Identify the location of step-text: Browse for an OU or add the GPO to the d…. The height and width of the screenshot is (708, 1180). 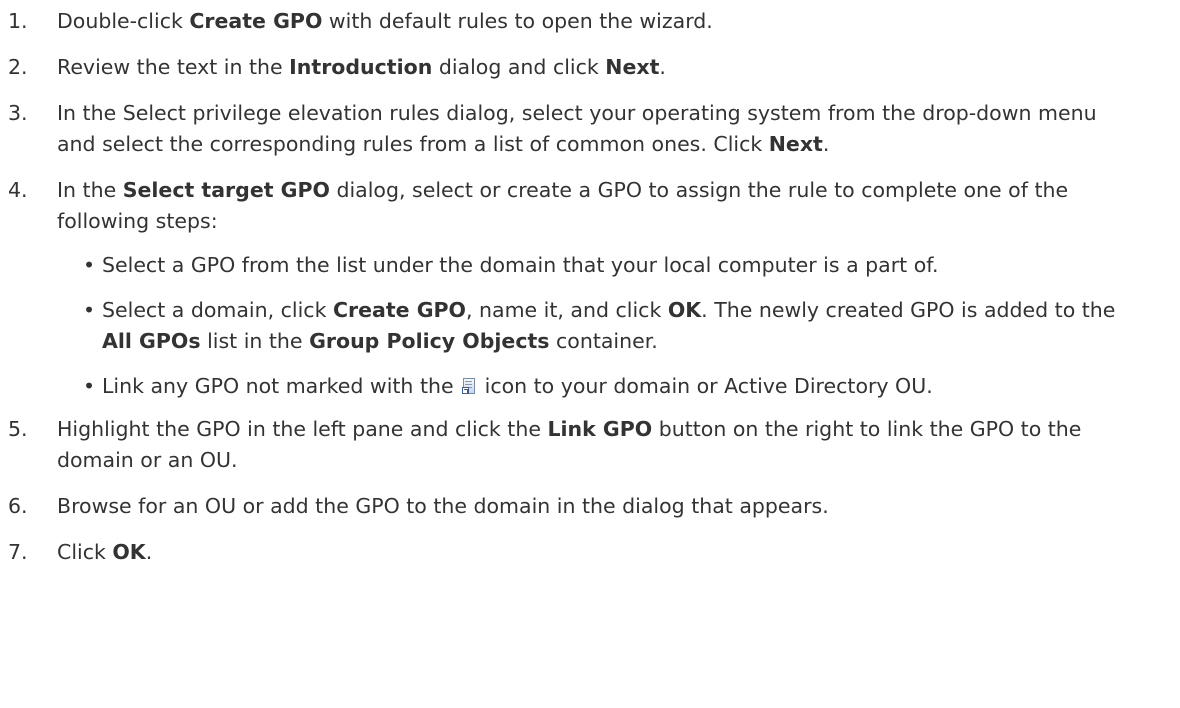
(443, 506).